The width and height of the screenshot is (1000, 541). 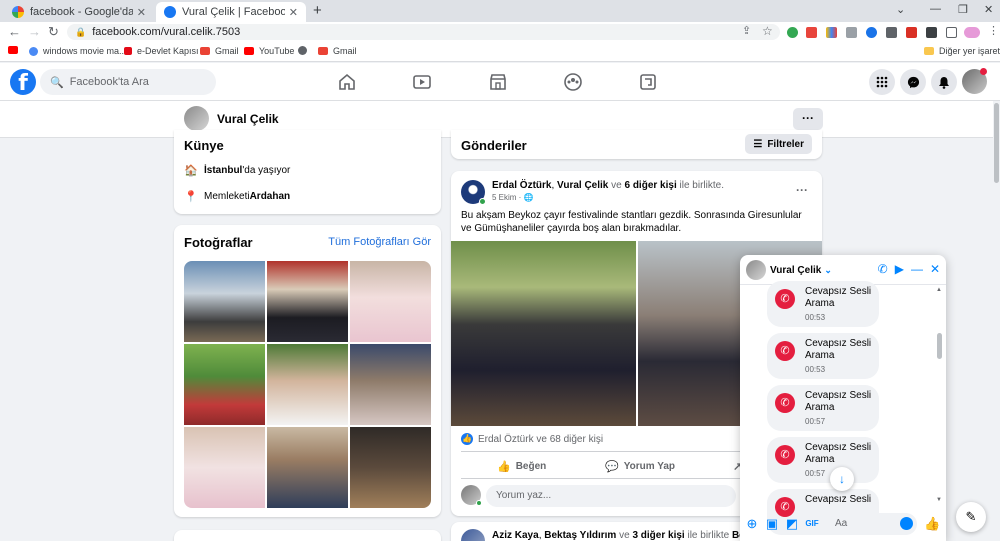 What do you see at coordinates (128, 82) in the screenshot?
I see `facebook-search-input: 🔍 Facebook'ta Ara` at bounding box center [128, 82].